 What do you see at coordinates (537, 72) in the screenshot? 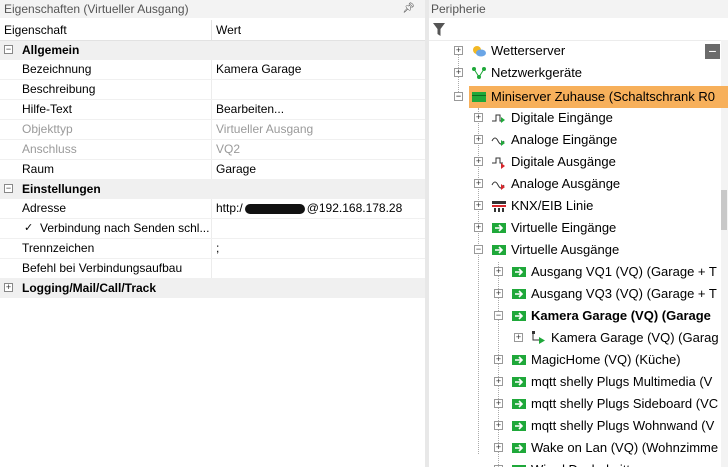
I see `tree-node-label: Netzwerkgeräte` at bounding box center [537, 72].